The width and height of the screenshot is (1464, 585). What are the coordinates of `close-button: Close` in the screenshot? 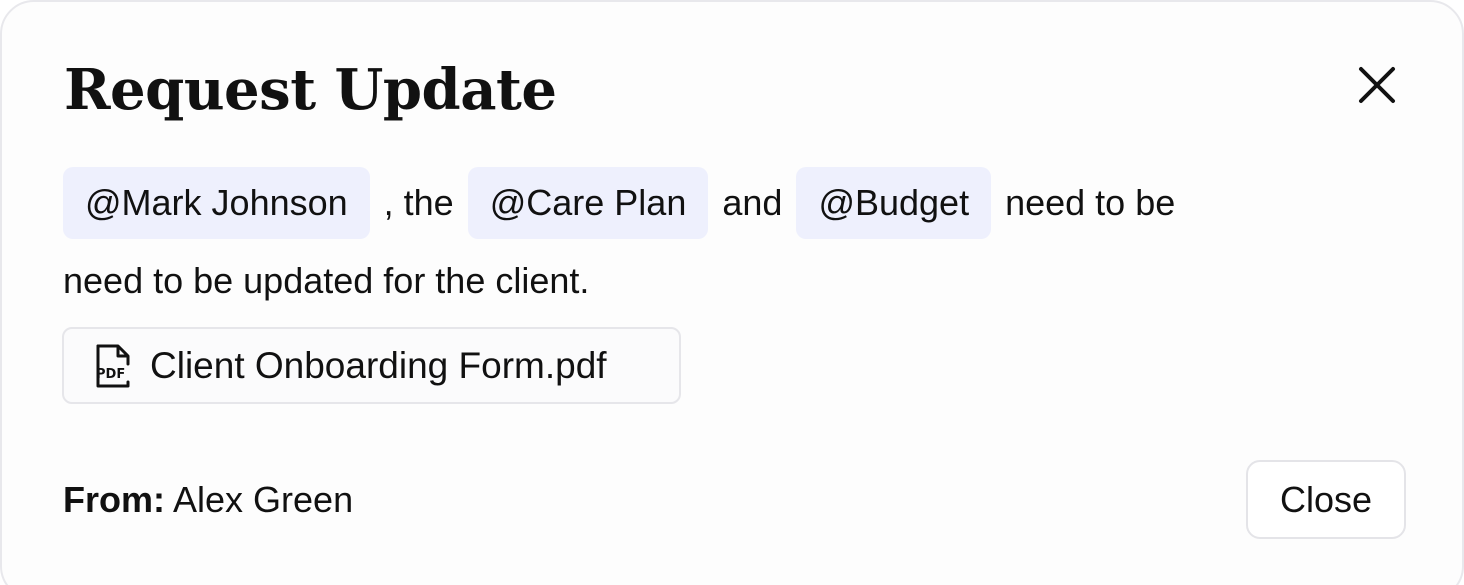 It's located at (1326, 499).